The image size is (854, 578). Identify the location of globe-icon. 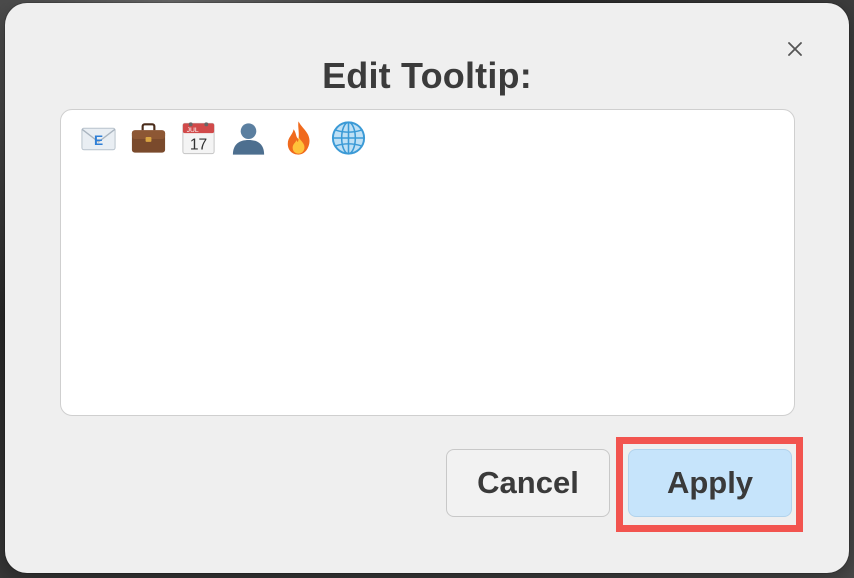
(348, 138).